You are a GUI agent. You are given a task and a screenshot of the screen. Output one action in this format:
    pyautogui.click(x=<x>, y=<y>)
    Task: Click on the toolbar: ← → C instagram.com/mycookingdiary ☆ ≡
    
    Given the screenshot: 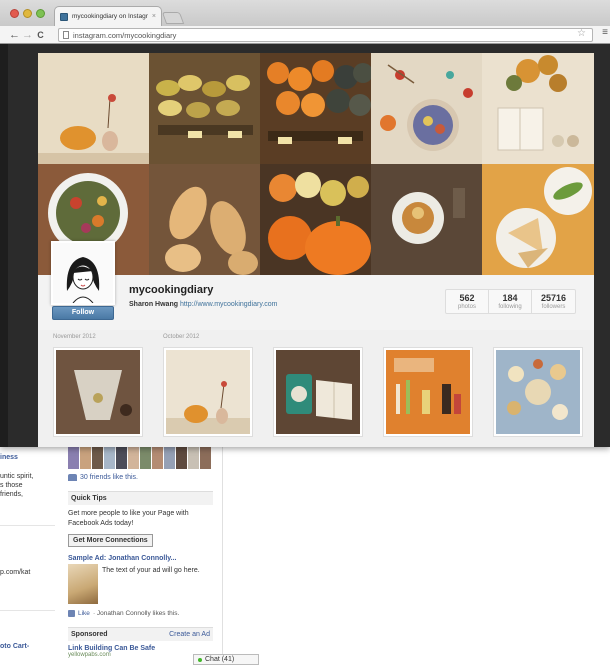 What is the action you would take?
    pyautogui.click(x=305, y=35)
    